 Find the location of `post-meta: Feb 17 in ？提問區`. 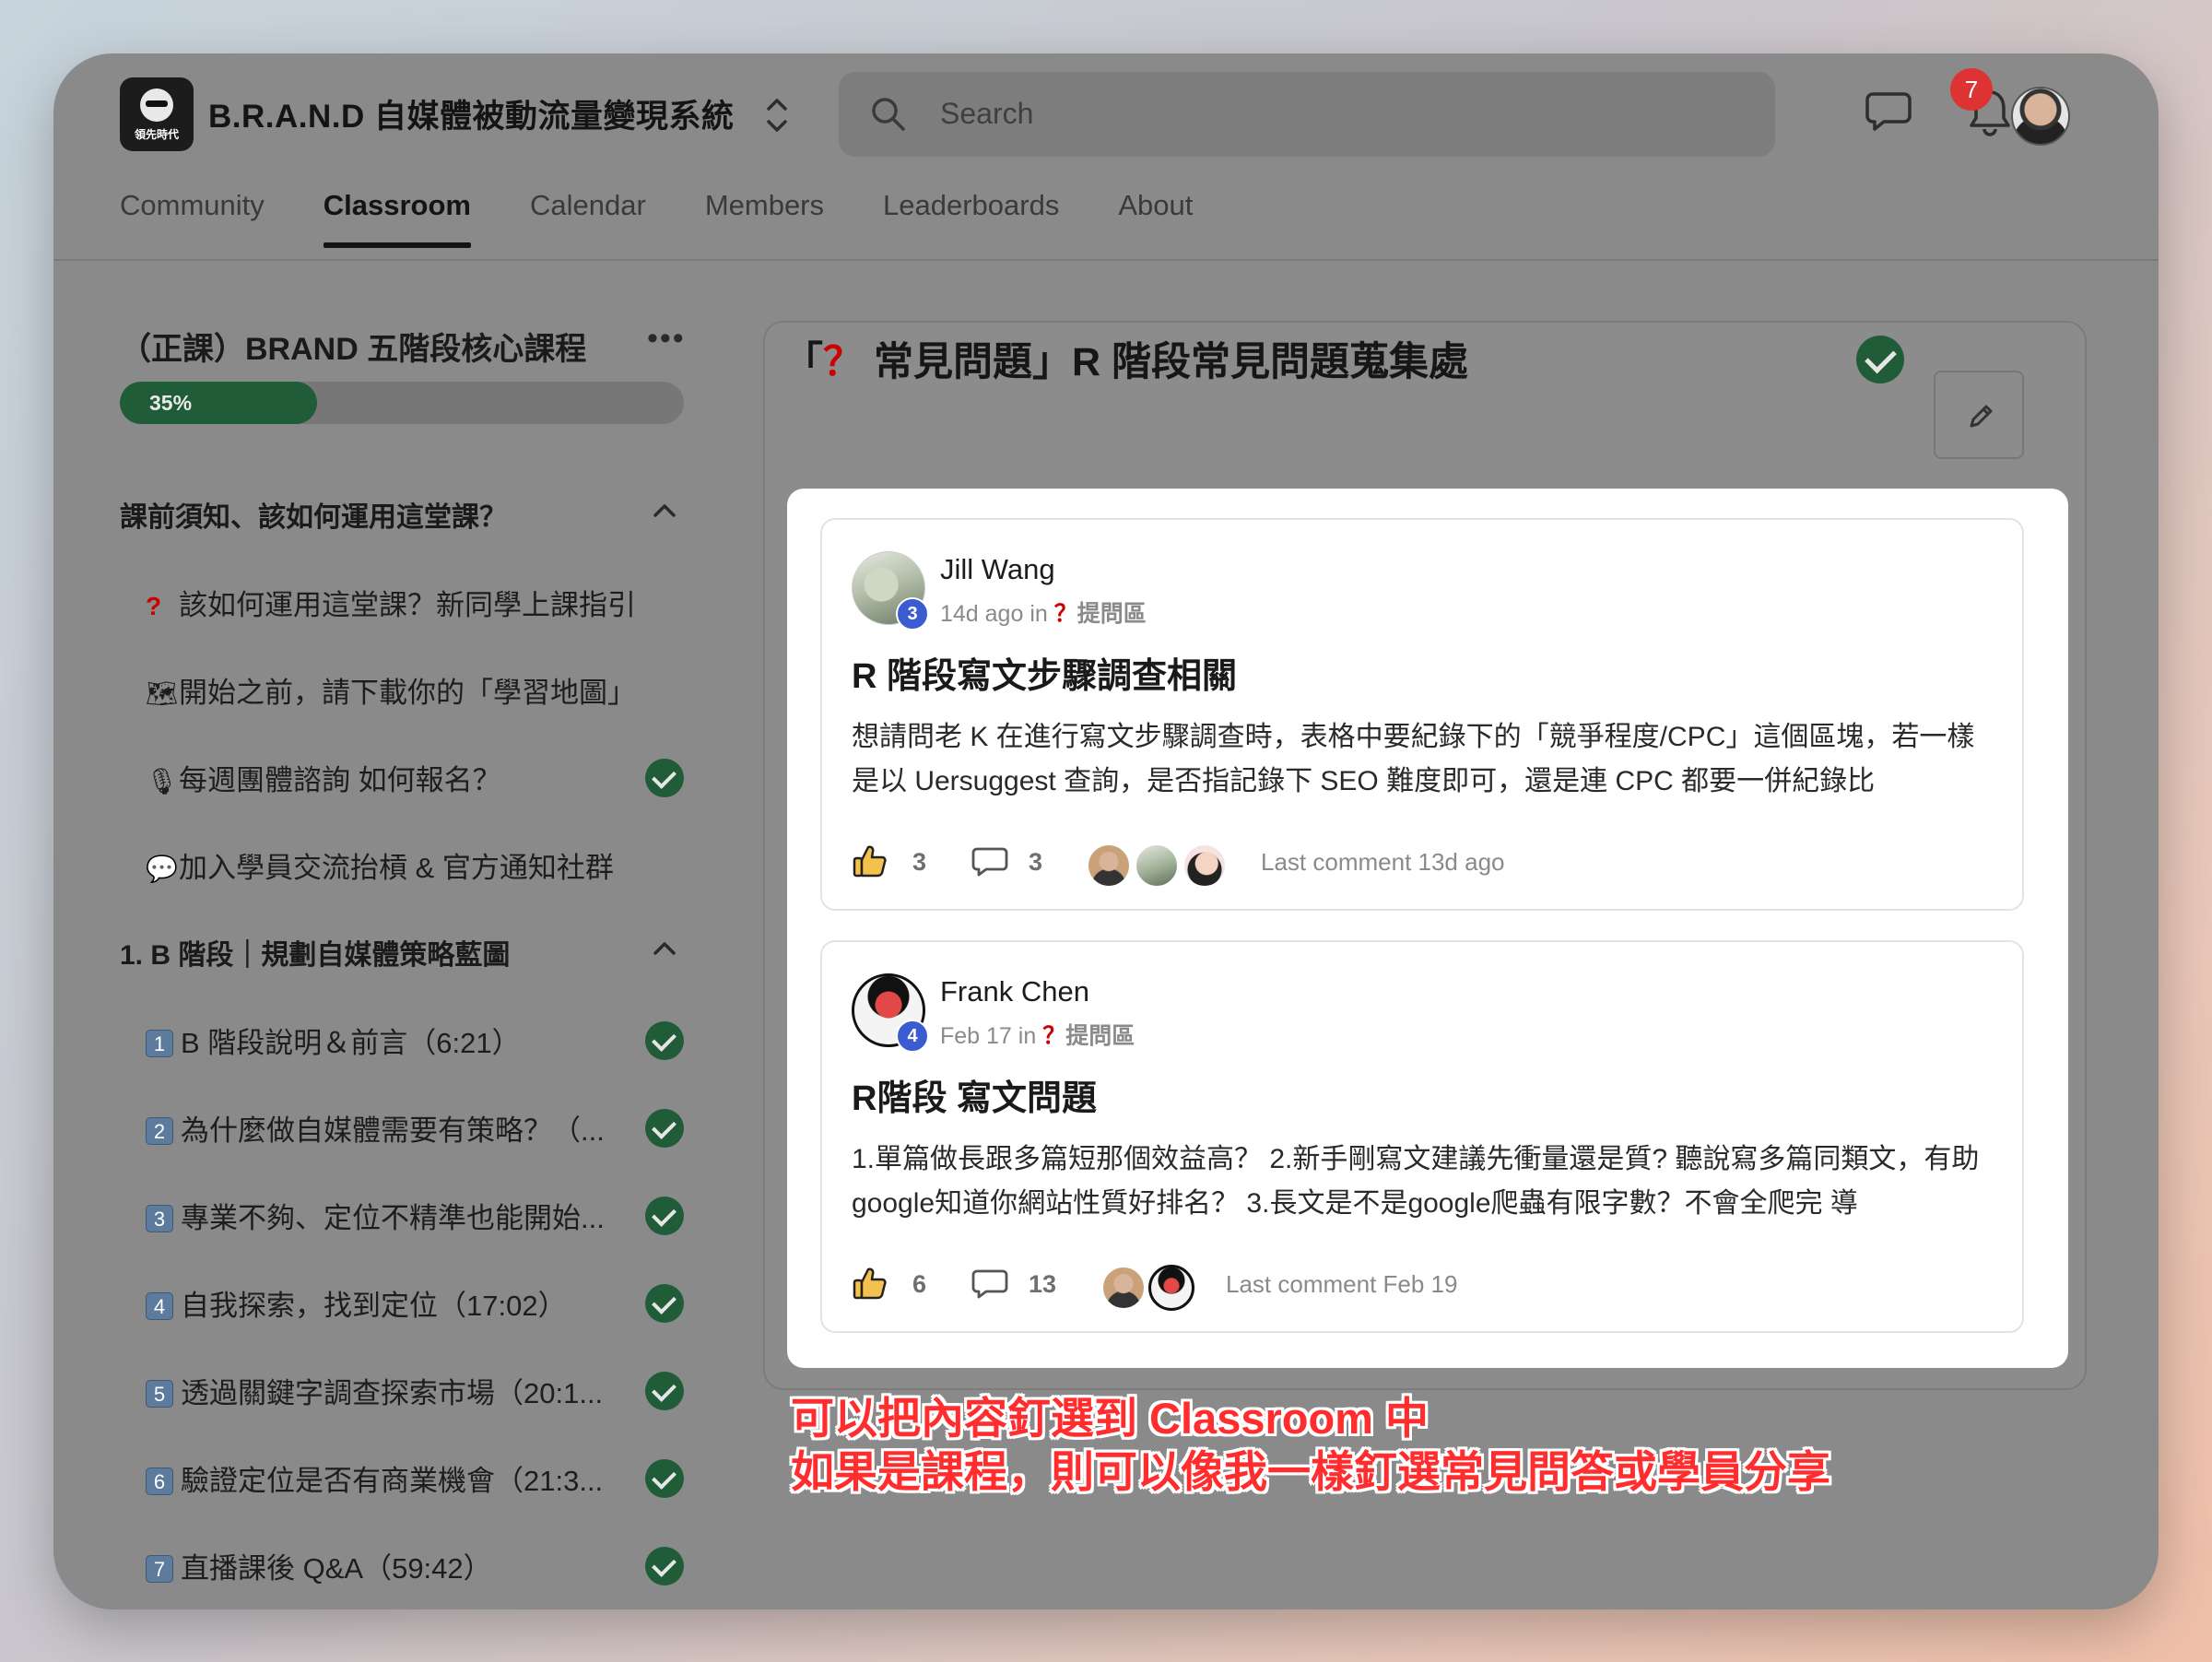

post-meta: Feb 17 in ？提問區 is located at coordinates (1037, 1034).